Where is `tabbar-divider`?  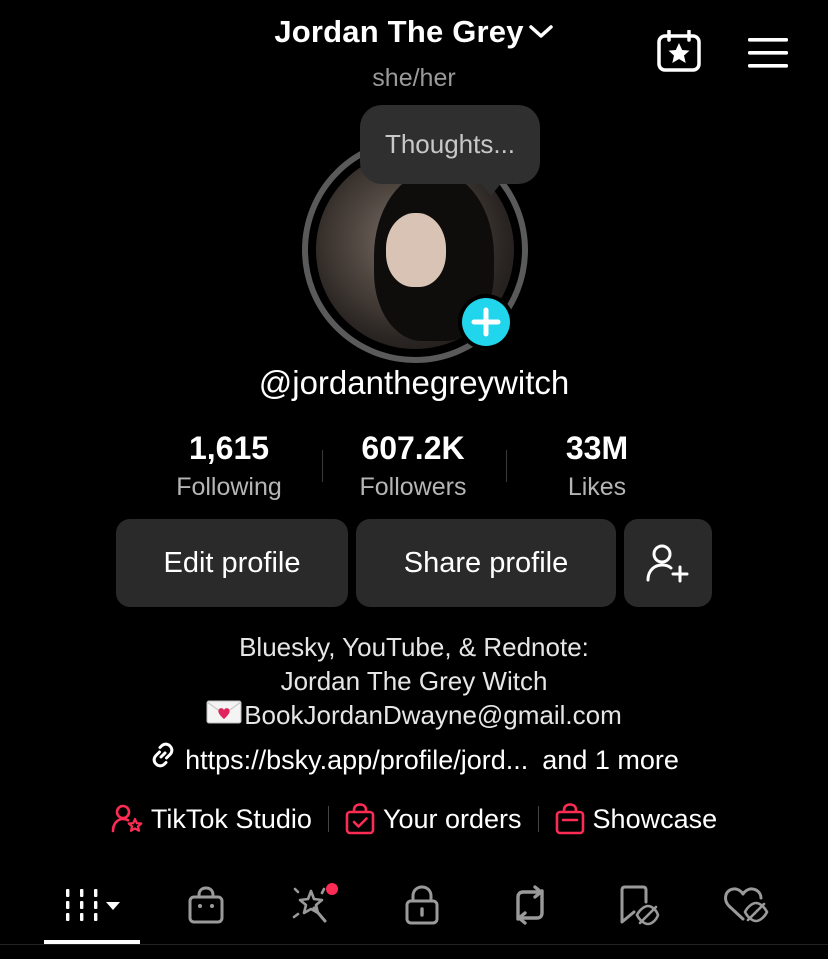
tabbar-divider is located at coordinates (414, 944).